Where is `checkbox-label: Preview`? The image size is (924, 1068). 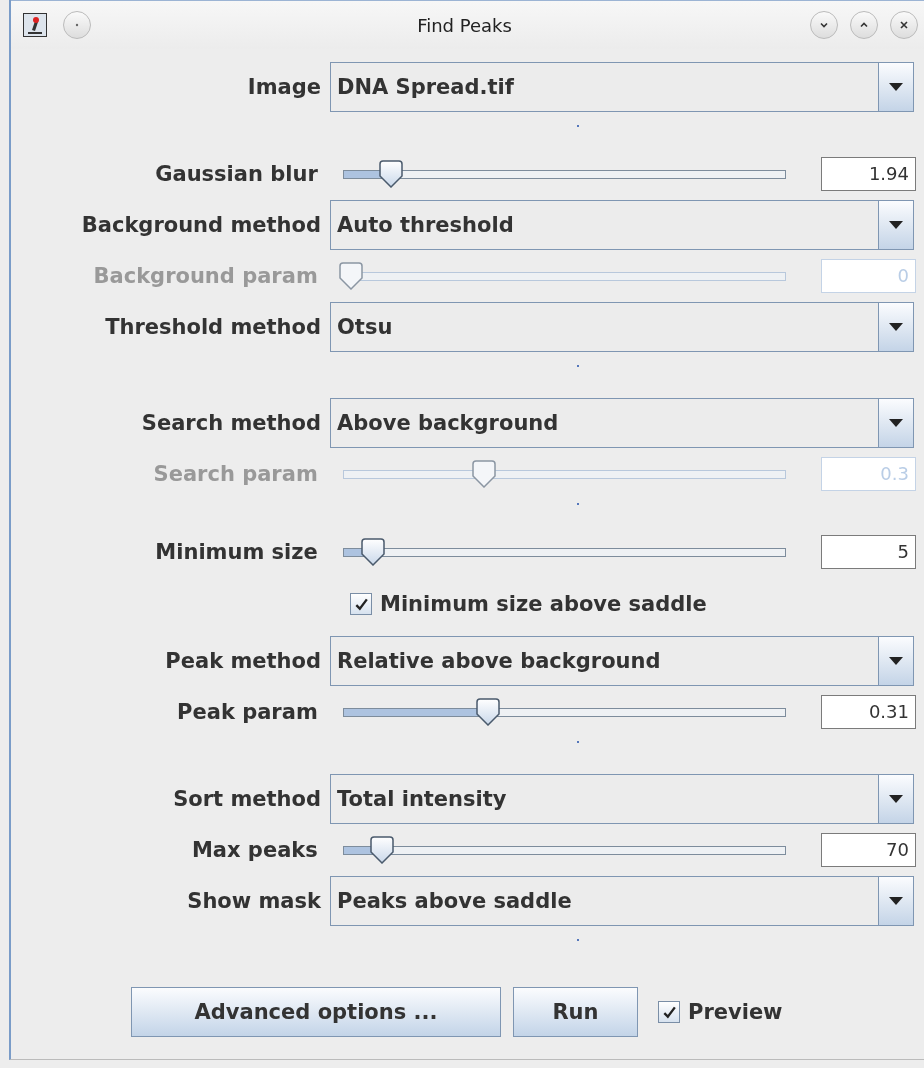 checkbox-label: Preview is located at coordinates (735, 1012).